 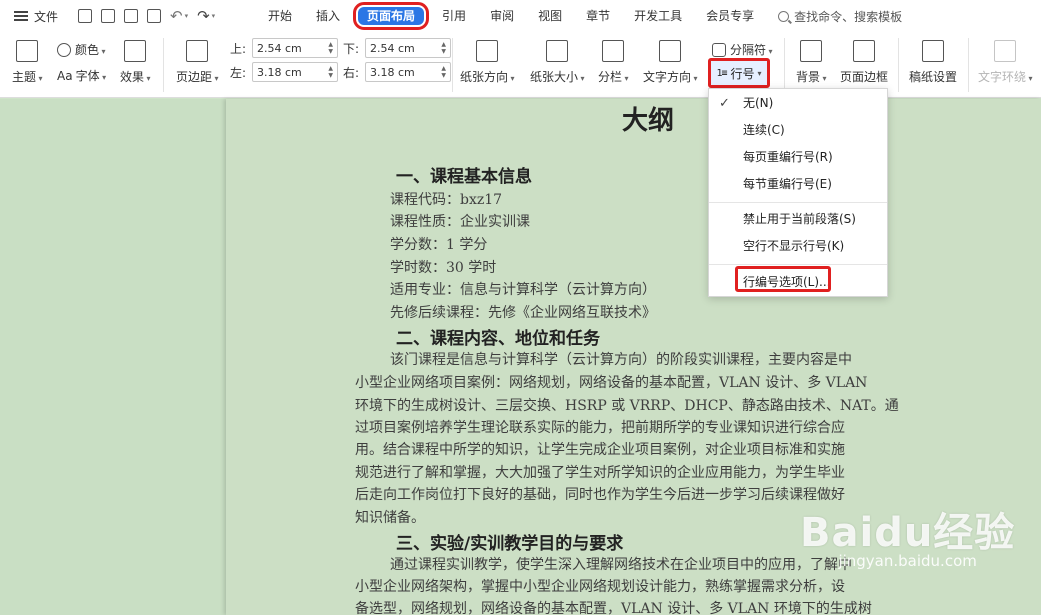 What do you see at coordinates (798, 219) in the screenshot?
I see `menu-item-suppress-current-paragraph: 禁止用于当前段落(S)` at bounding box center [798, 219].